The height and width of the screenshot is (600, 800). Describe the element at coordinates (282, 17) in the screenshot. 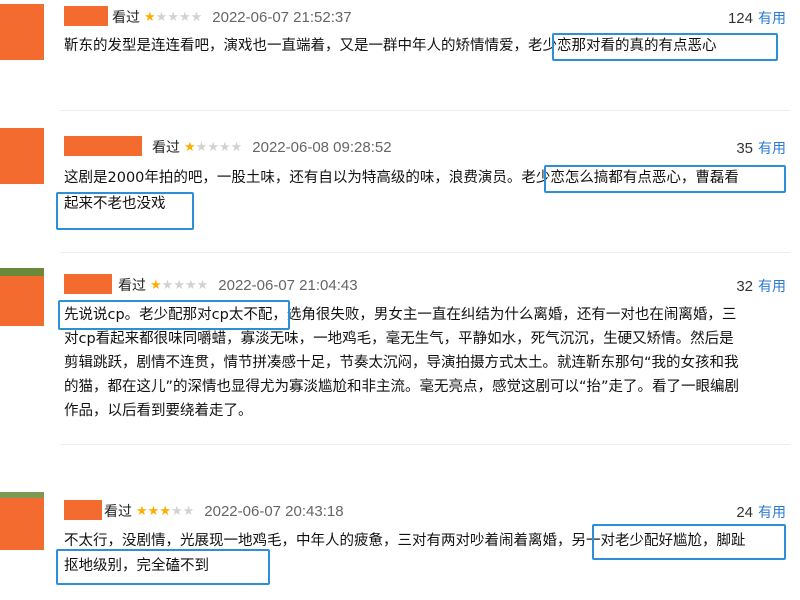

I see `review-date: 2022-06-07 21:52:37` at that location.